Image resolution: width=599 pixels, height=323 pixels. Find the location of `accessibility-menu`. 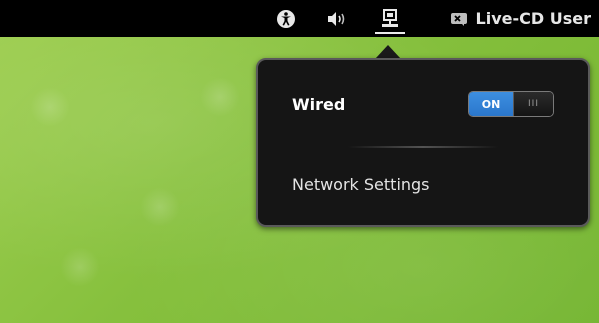

accessibility-menu is located at coordinates (286, 18).